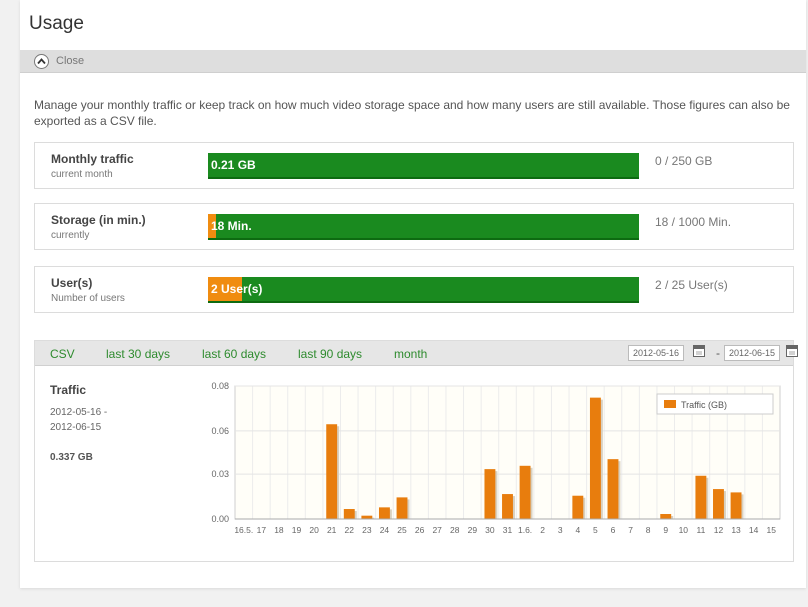 This screenshot has height=607, width=808. What do you see at coordinates (595, 530) in the screenshot?
I see `x-tick-label: 5` at bounding box center [595, 530].